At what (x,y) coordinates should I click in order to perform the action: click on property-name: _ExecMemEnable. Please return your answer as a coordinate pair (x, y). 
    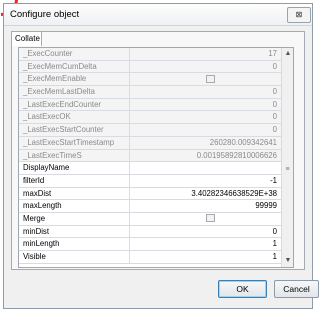
    Looking at the image, I should click on (74, 79).